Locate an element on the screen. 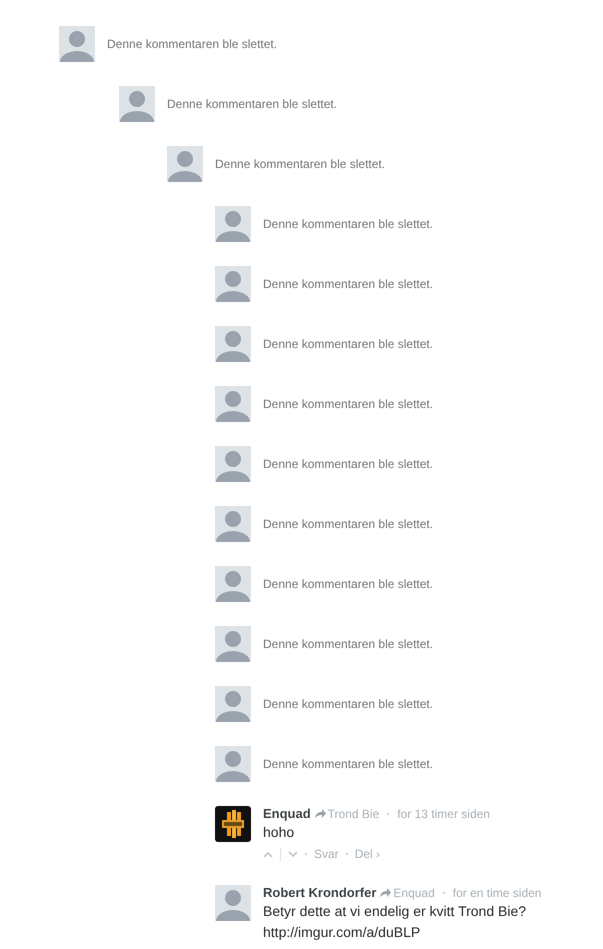 The height and width of the screenshot is (949, 603). avatar-logo-icon is located at coordinates (233, 824).